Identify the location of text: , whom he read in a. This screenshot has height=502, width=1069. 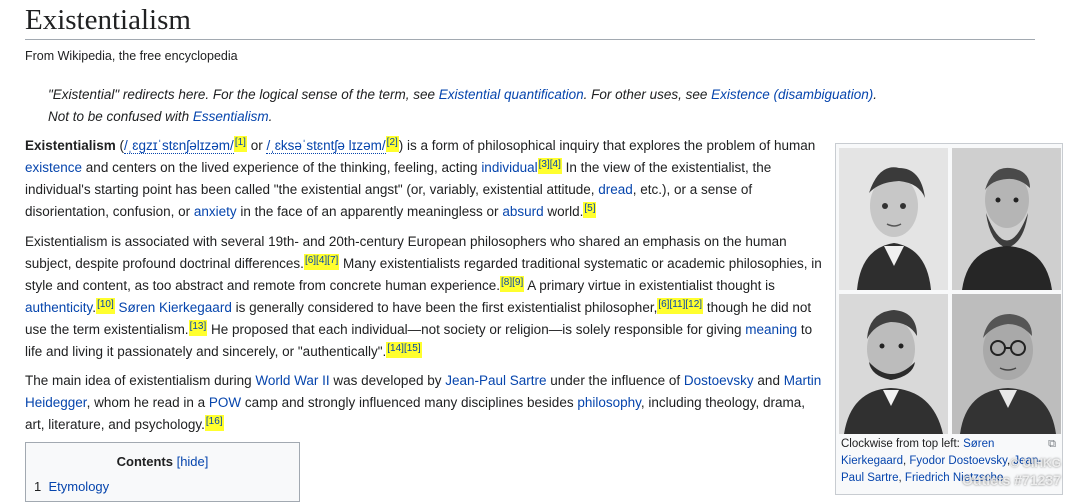
(147, 402).